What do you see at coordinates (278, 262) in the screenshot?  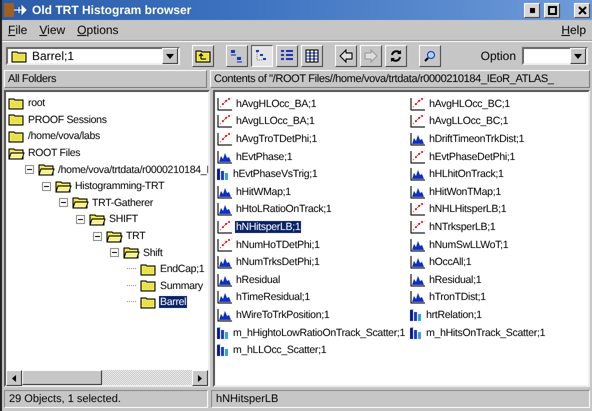 I see `list-item: hNumTrksDetPhi;1` at bounding box center [278, 262].